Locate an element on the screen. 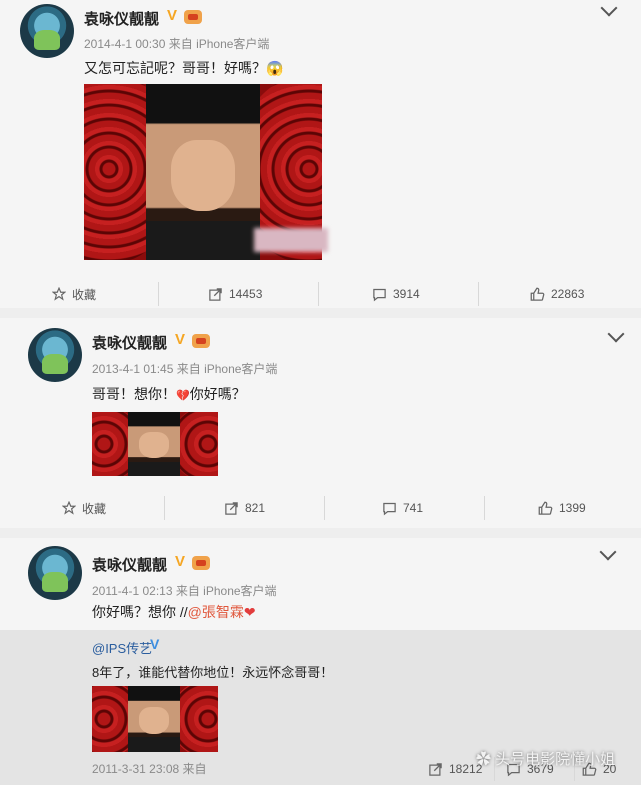 The height and width of the screenshot is (785, 641). quoted-image is located at coordinates (155, 719).